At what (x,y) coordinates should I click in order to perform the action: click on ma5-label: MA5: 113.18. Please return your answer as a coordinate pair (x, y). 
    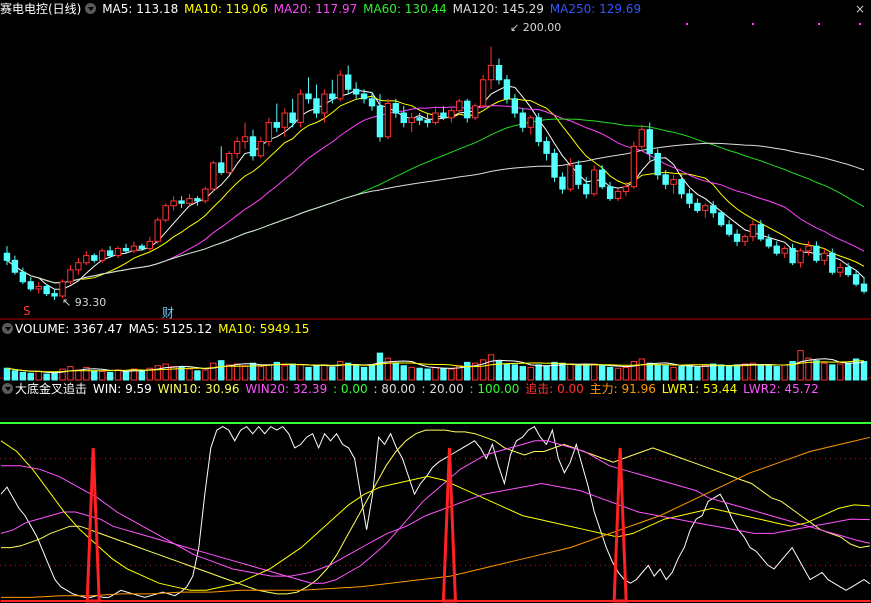
    Looking at the image, I should click on (140, 9).